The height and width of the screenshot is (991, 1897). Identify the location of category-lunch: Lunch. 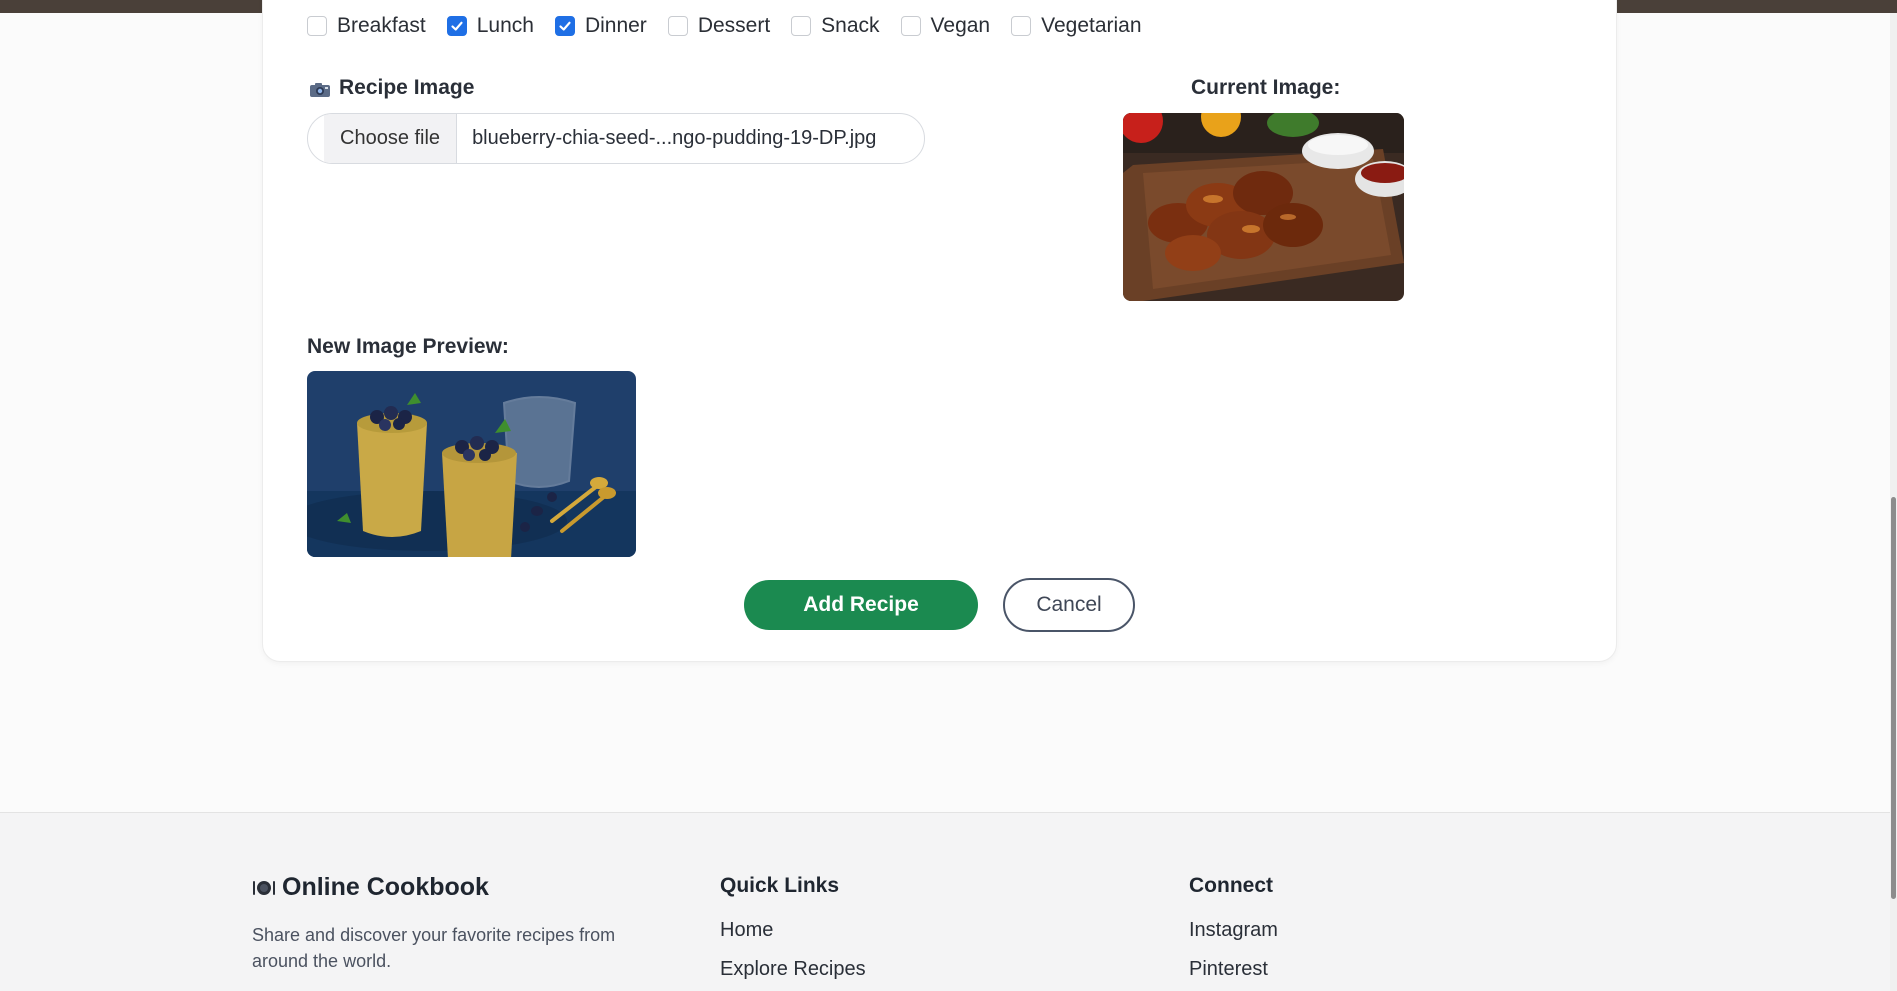
(490, 26).